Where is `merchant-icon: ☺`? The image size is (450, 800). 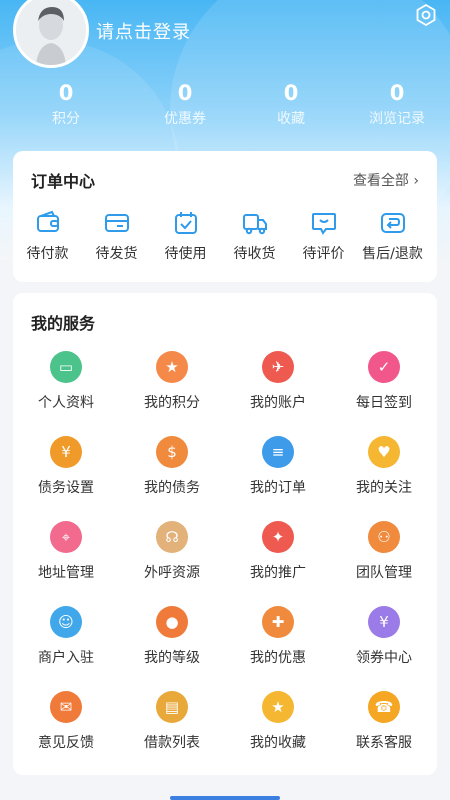
merchant-icon: ☺ is located at coordinates (66, 622).